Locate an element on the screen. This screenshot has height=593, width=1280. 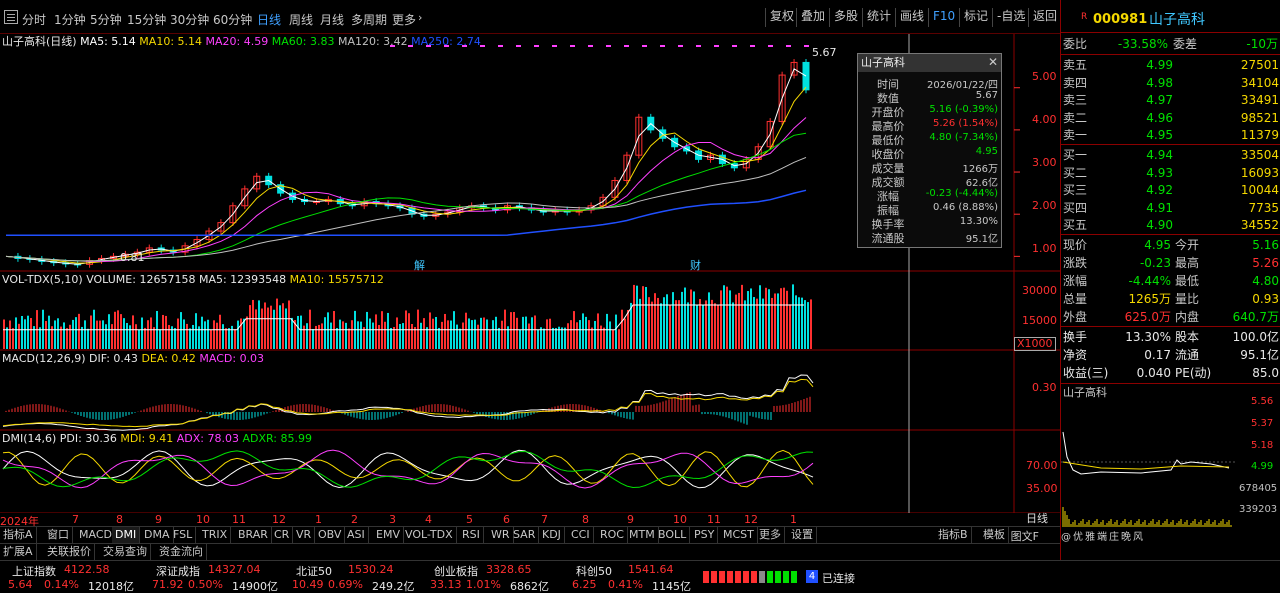
ask-row: 卖一 4.95 11379 is located at coordinates (1171, 135).